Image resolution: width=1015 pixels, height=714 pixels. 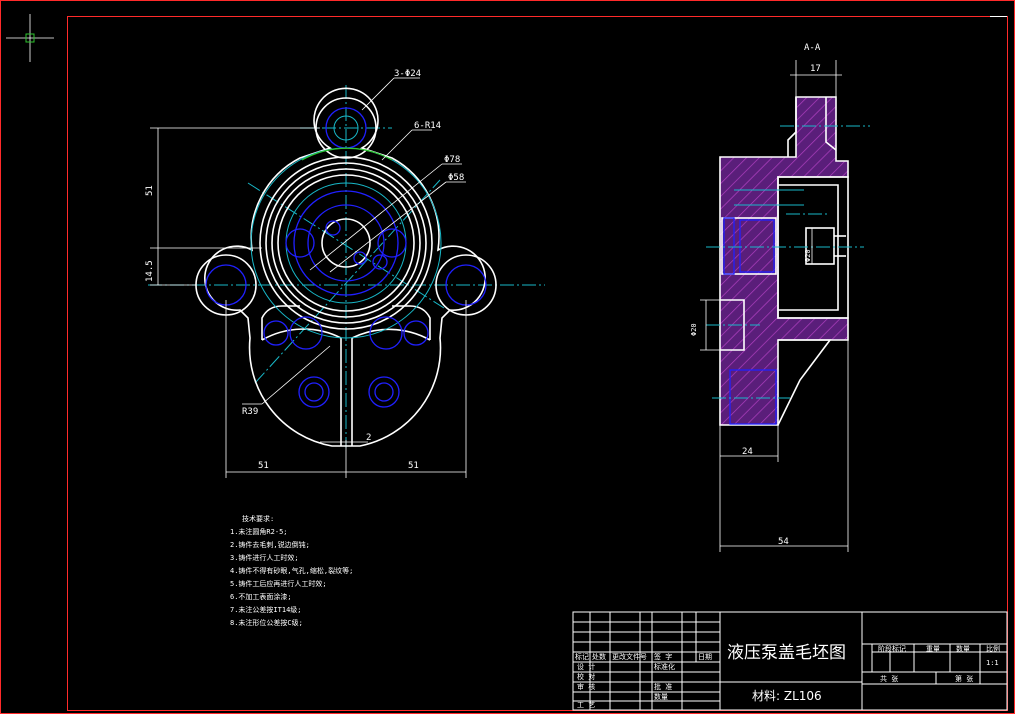 I want to click on tb-approve: 批 准, so click(x=663, y=686).